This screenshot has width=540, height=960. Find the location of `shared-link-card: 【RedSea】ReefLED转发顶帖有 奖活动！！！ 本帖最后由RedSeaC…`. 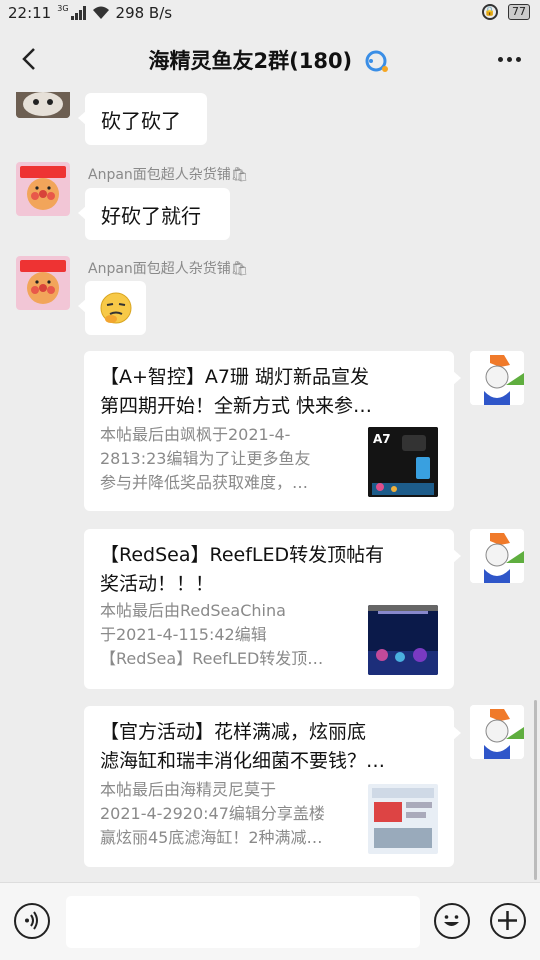

shared-link-card: 【RedSea】ReefLED转发顶帖有 奖活动！！！ 本帖最后由RedSeaC… is located at coordinates (272, 609).